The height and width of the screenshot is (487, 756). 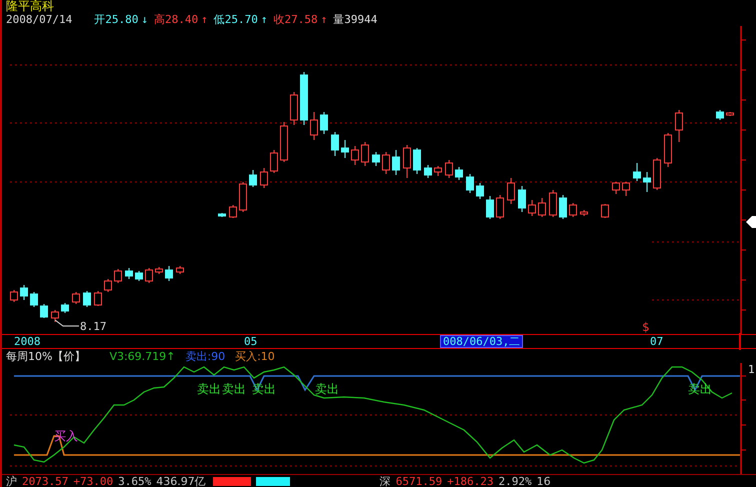 I want to click on leader-line, so click(x=67, y=324).